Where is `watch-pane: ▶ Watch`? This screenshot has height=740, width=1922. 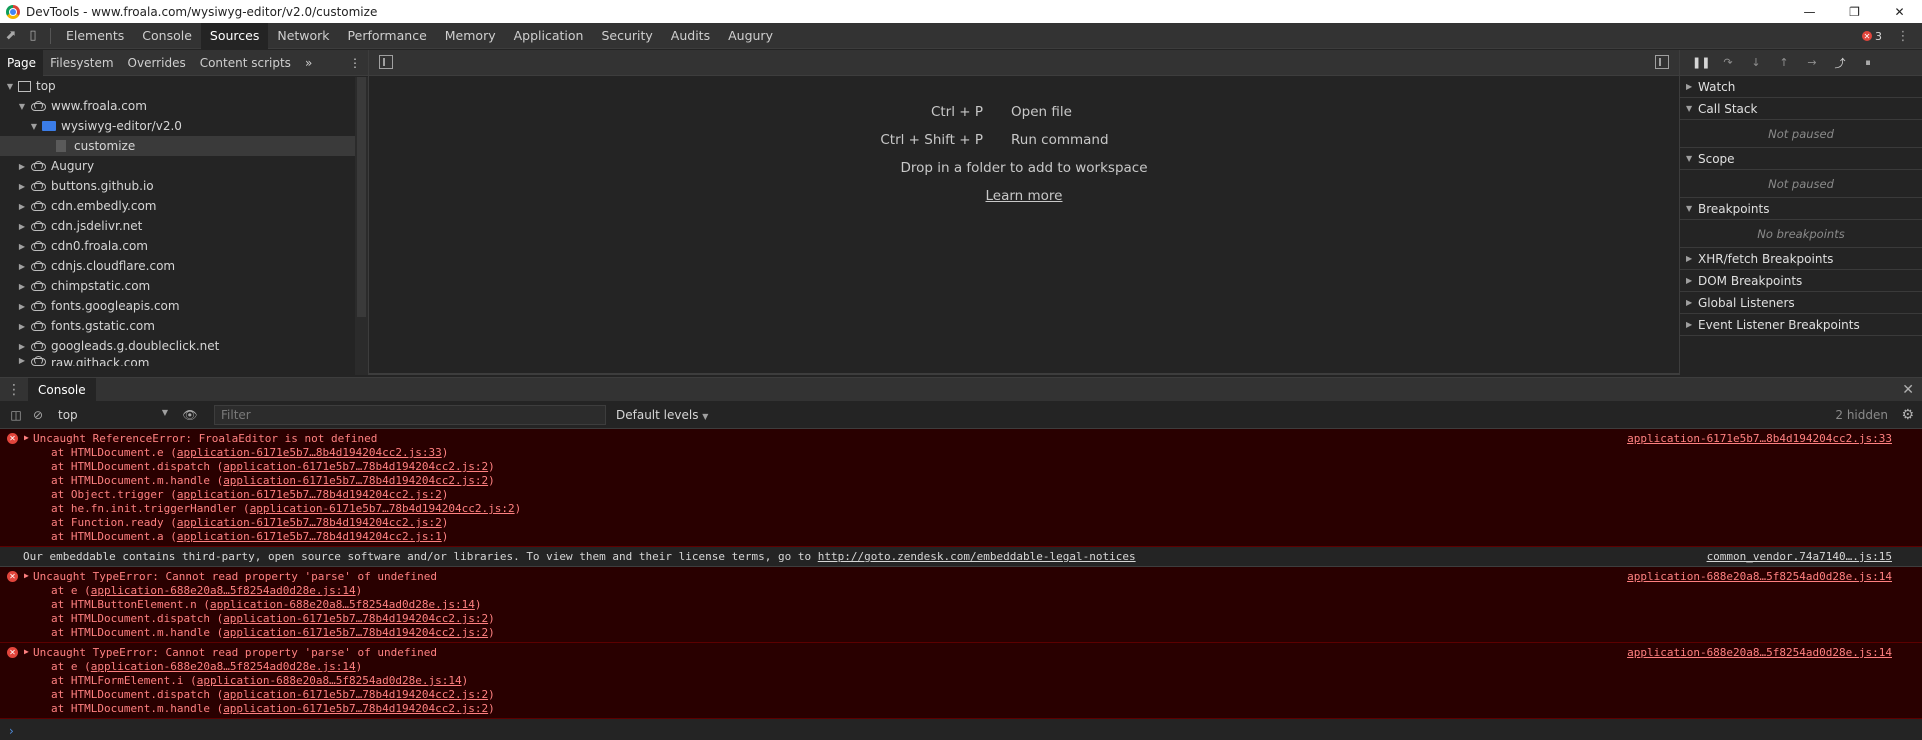
watch-pane: ▶ Watch is located at coordinates (1801, 87).